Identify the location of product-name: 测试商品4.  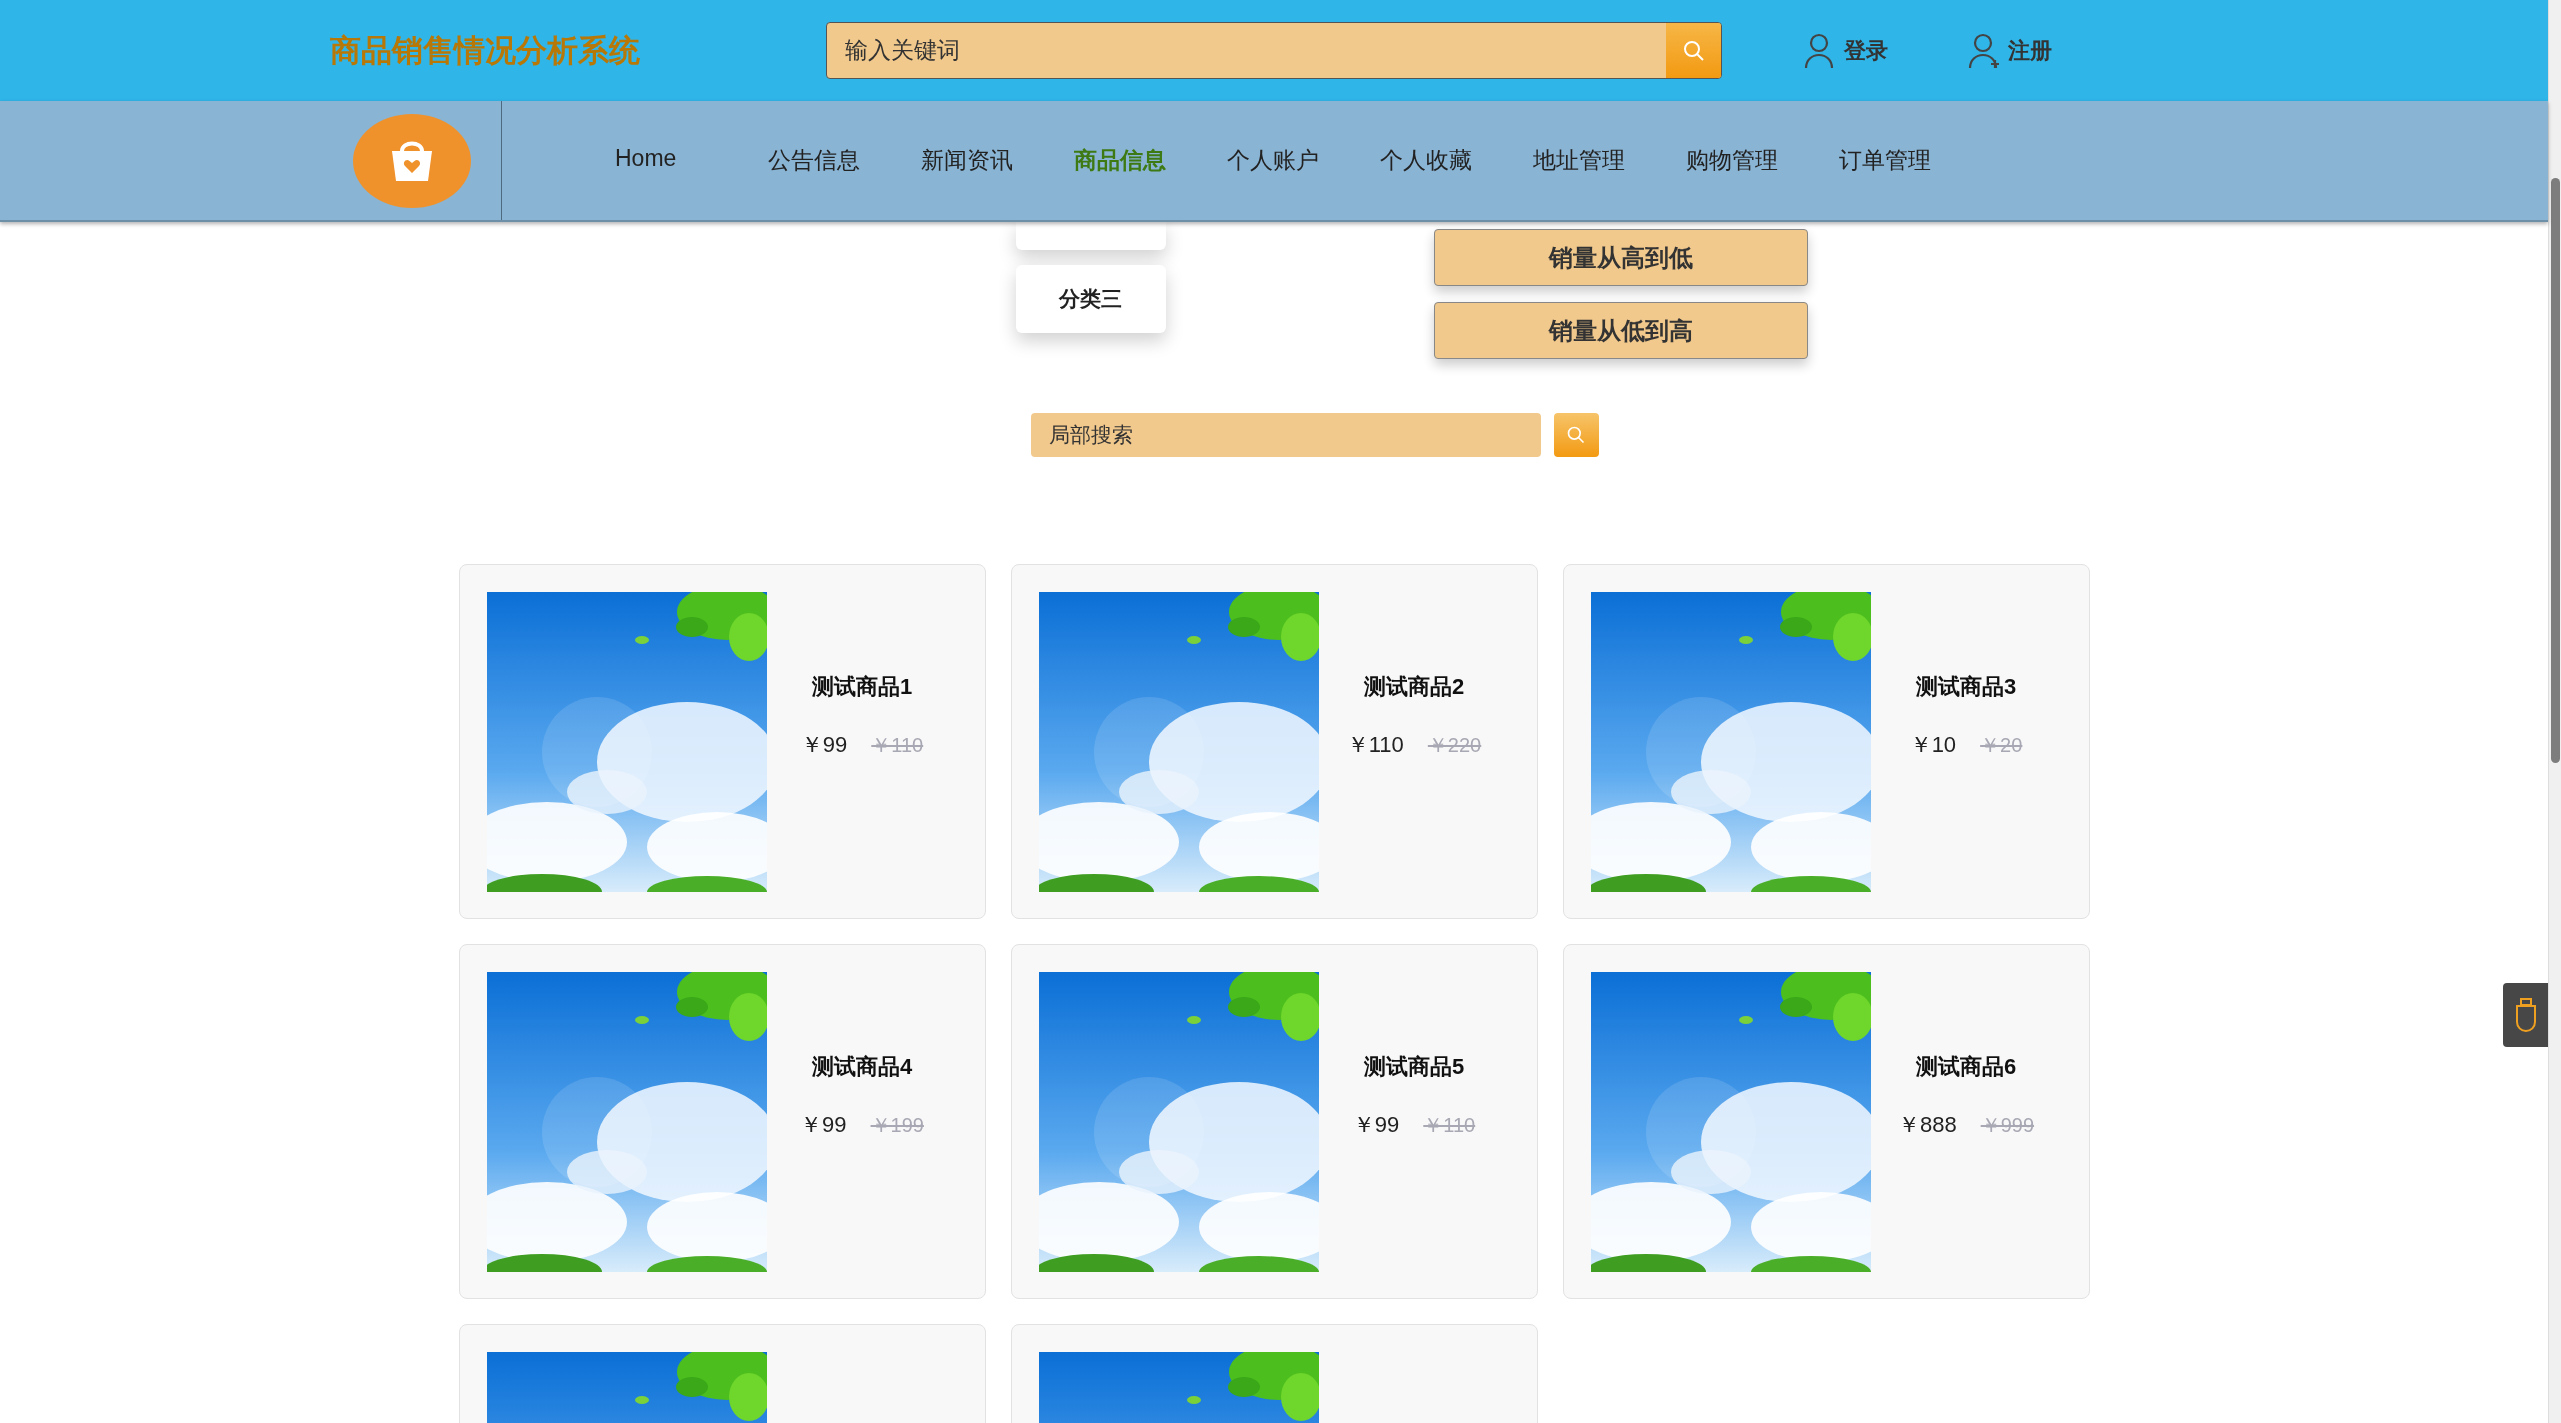
(862, 1067).